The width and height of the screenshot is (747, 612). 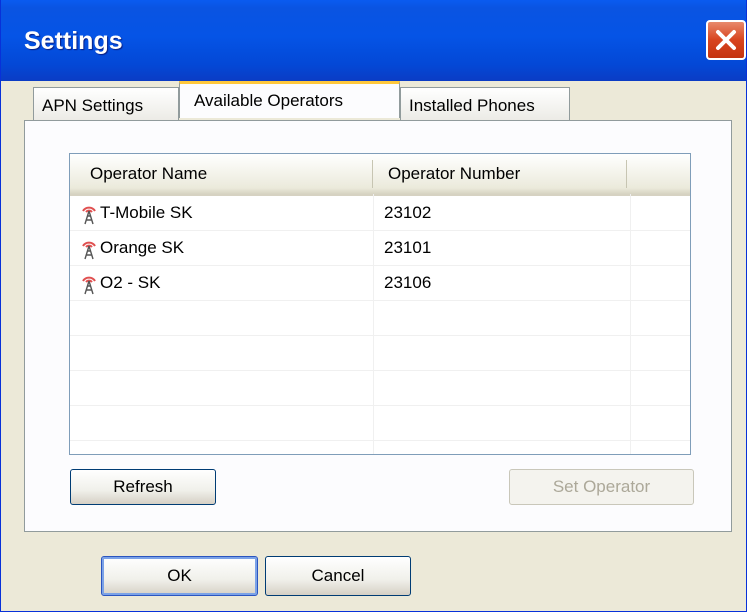 What do you see at coordinates (179, 576) in the screenshot?
I see `ok-button: OK` at bounding box center [179, 576].